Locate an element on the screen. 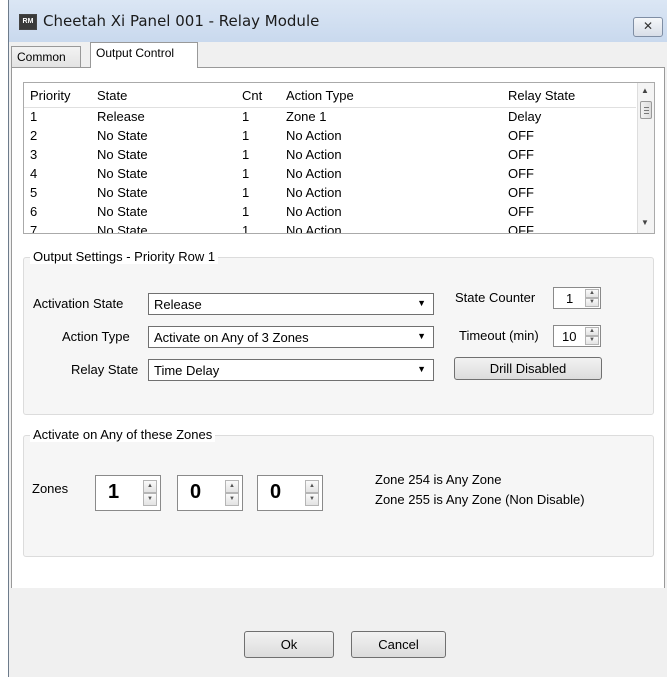  column-header-cnt: Cnt is located at coordinates (252, 95).